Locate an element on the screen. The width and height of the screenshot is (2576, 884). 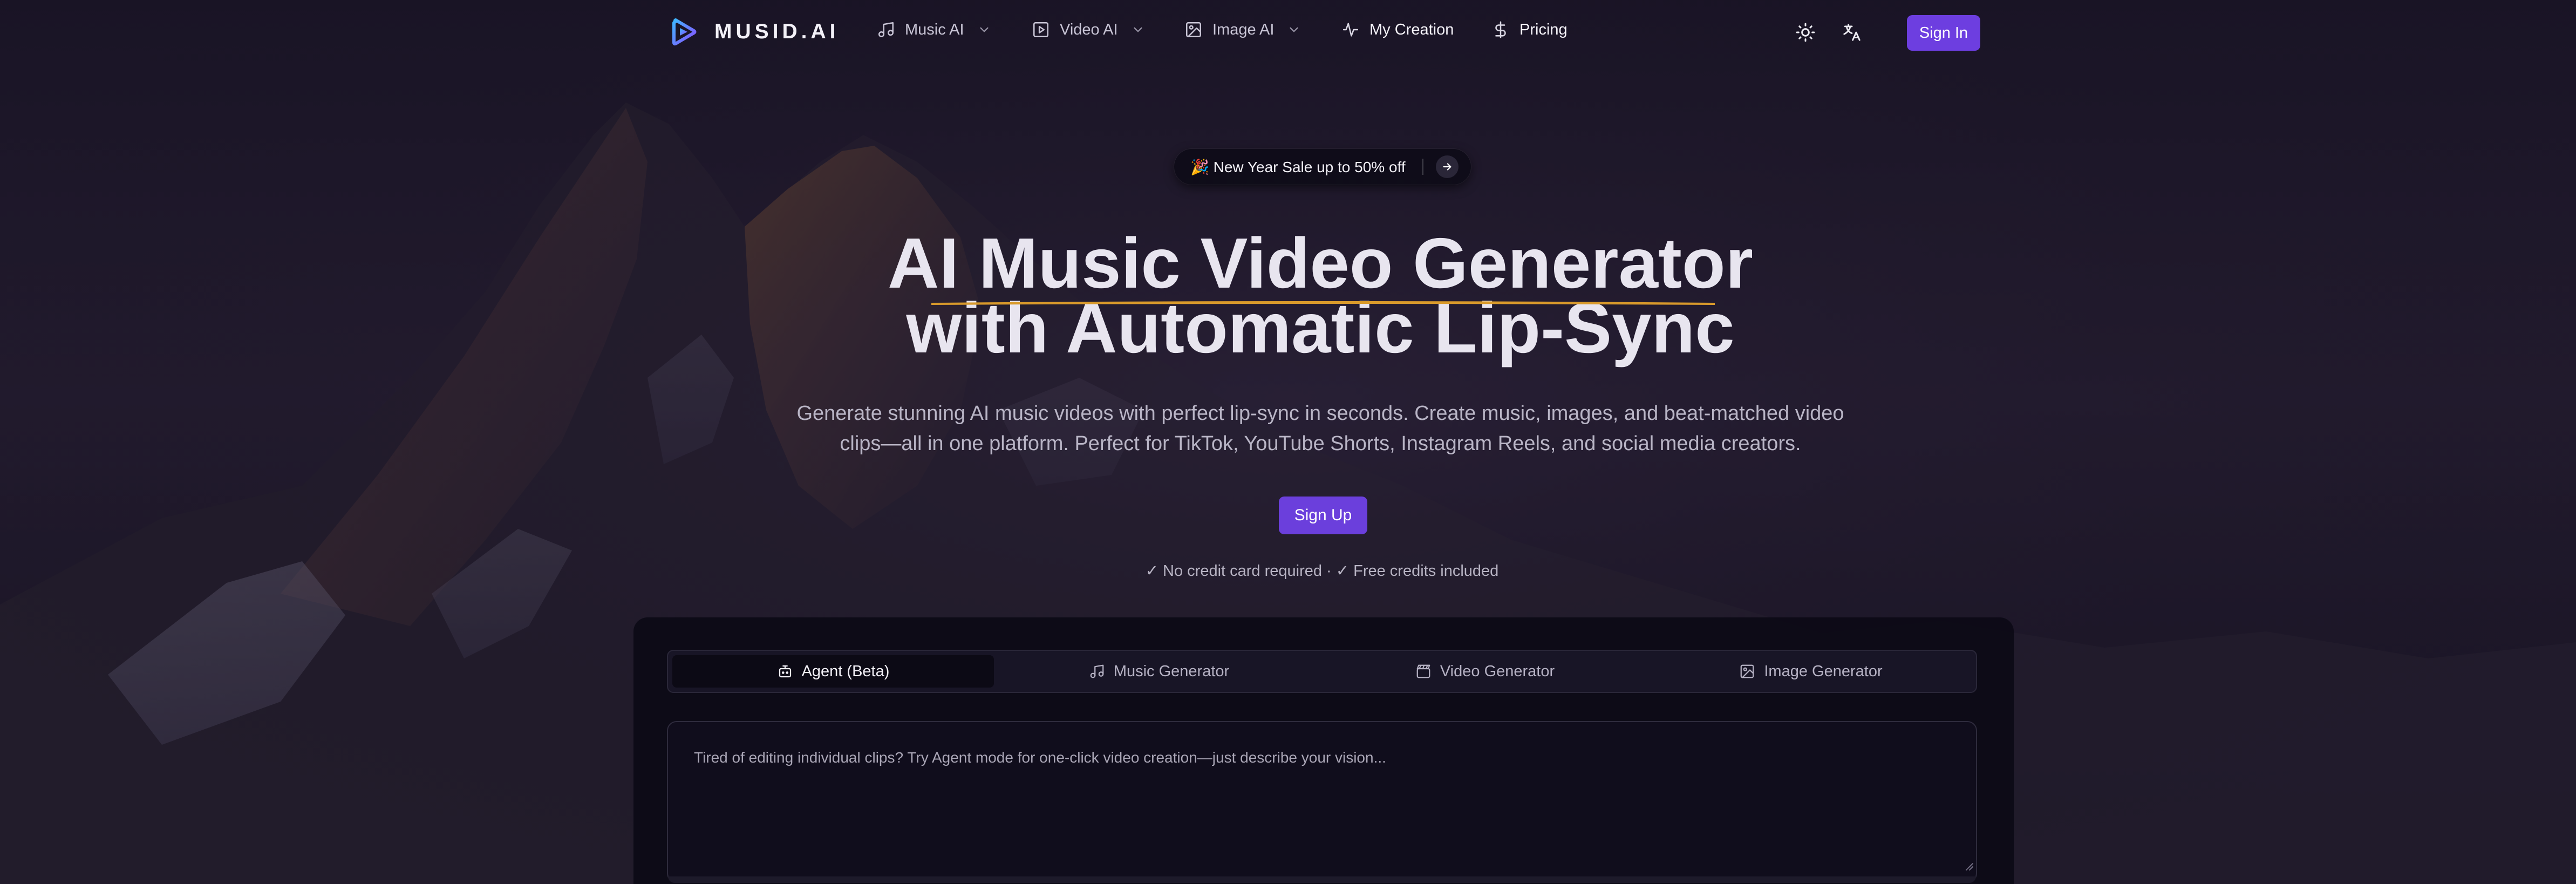
brand-logo: MUSID.AI is located at coordinates (754, 31).